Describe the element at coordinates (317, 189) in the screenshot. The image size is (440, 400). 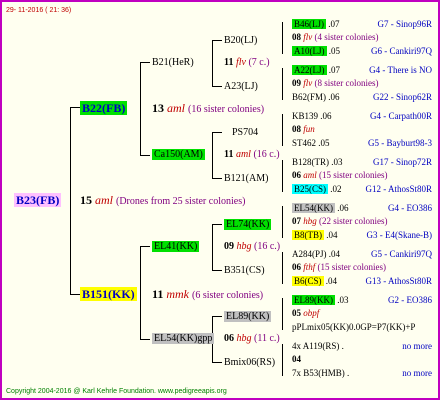
I see `gen4-row: B25(CS) .02` at that location.